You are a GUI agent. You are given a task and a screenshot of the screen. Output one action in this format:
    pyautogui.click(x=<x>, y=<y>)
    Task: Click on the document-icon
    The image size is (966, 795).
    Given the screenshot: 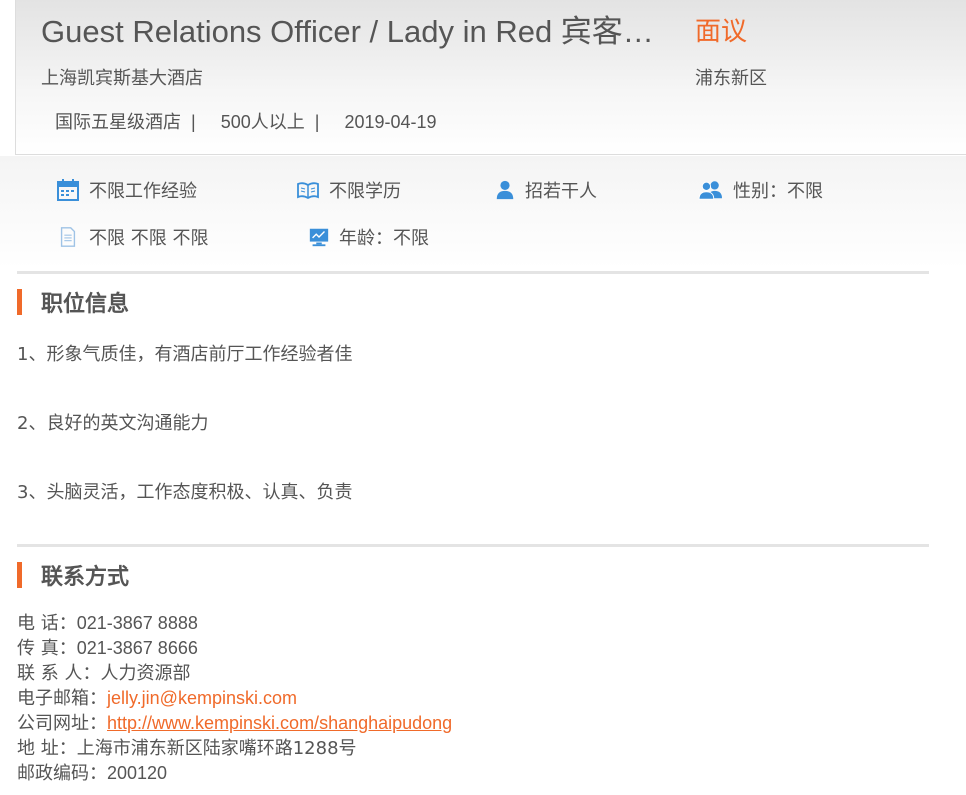 What is the action you would take?
    pyautogui.click(x=68, y=237)
    